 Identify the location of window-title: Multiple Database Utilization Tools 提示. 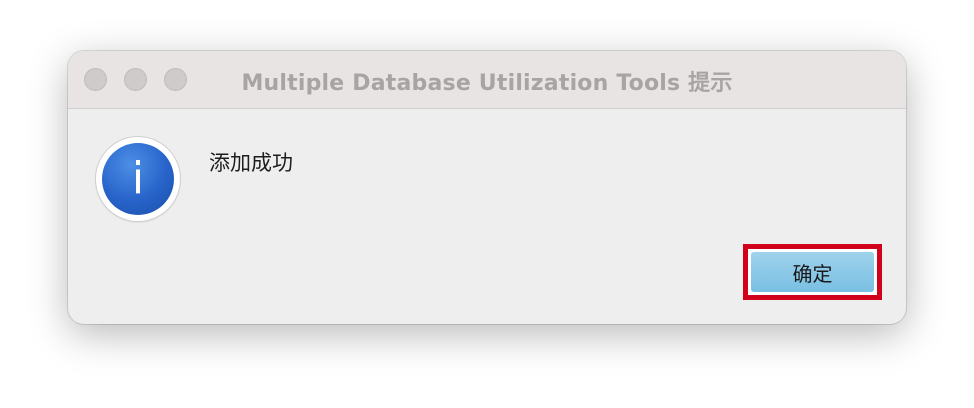
(487, 83).